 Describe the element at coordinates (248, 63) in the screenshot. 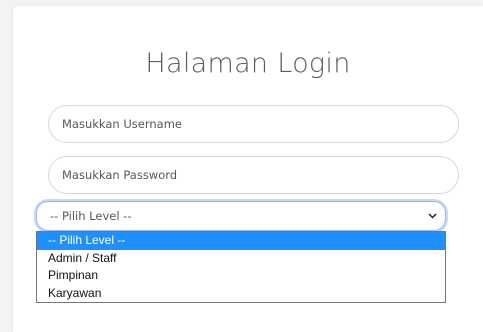

I see `page-title: Halaman Login` at that location.